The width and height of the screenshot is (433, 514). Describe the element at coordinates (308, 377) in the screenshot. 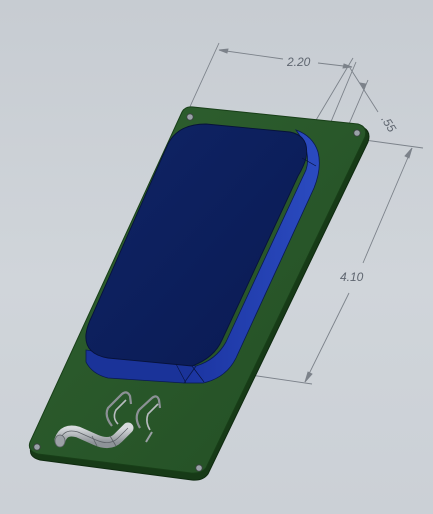

I see `length-arrow-bottom` at that location.